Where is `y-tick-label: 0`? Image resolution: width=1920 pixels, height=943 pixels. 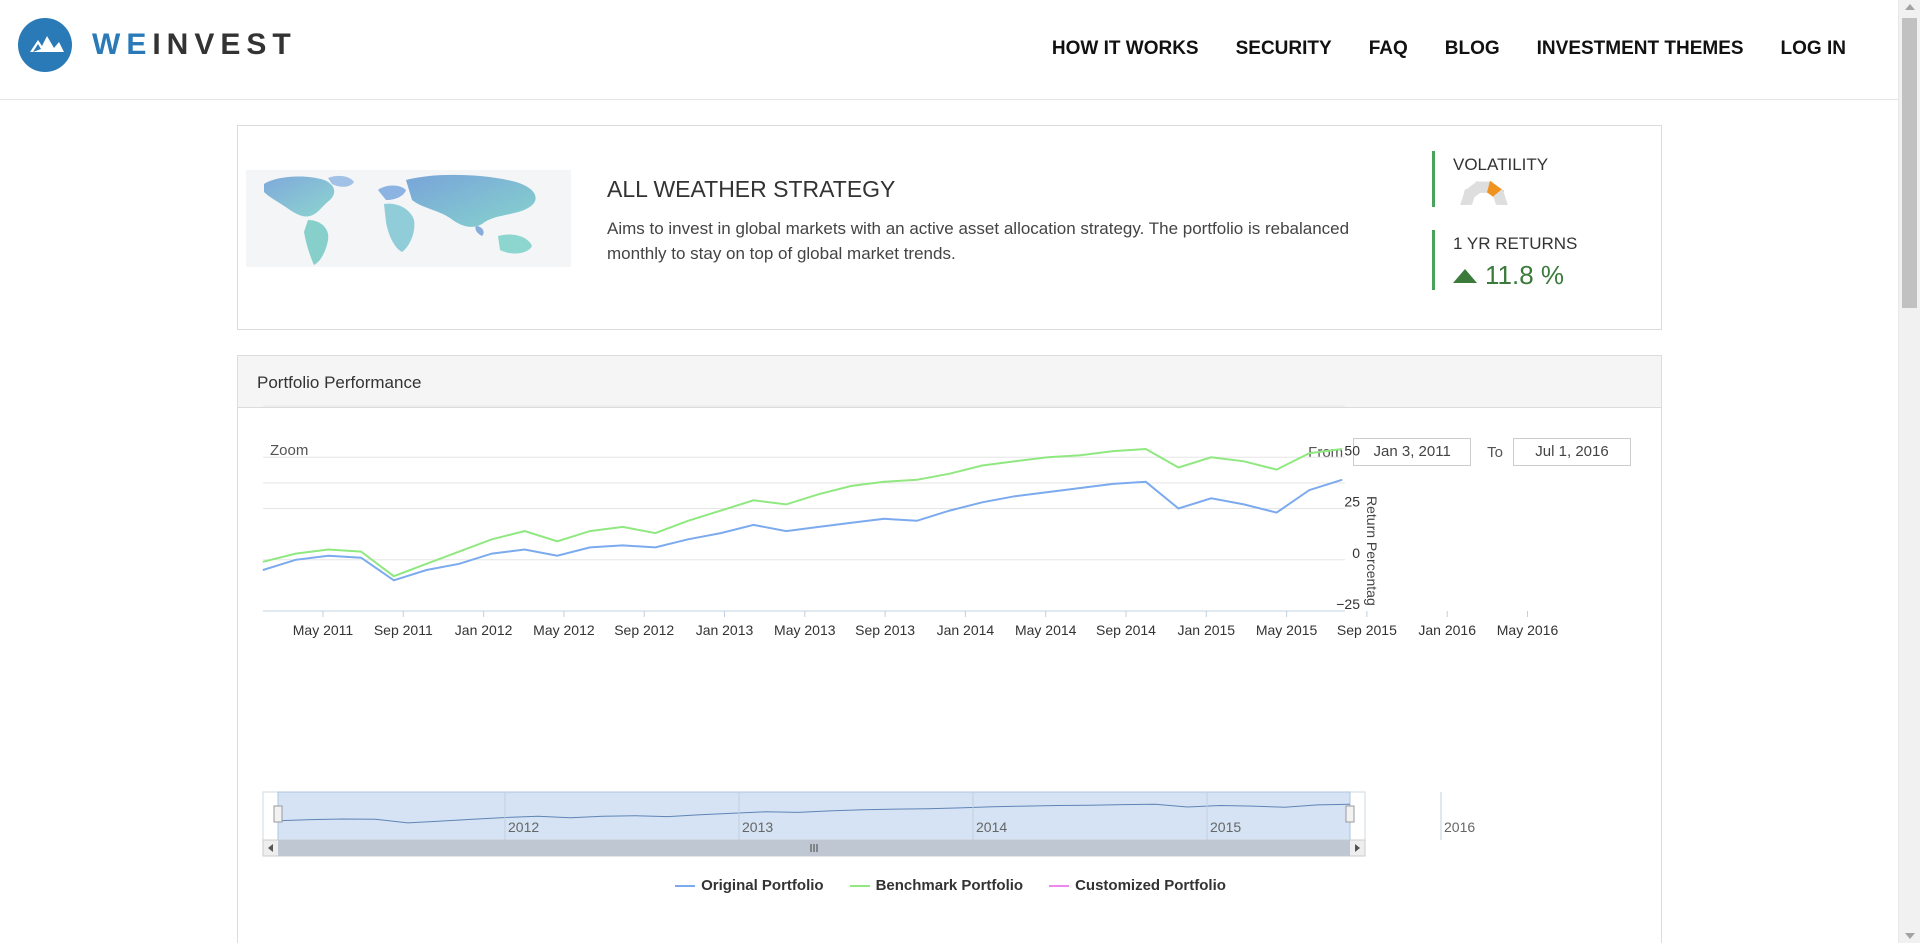 y-tick-label: 0 is located at coordinates (1356, 553).